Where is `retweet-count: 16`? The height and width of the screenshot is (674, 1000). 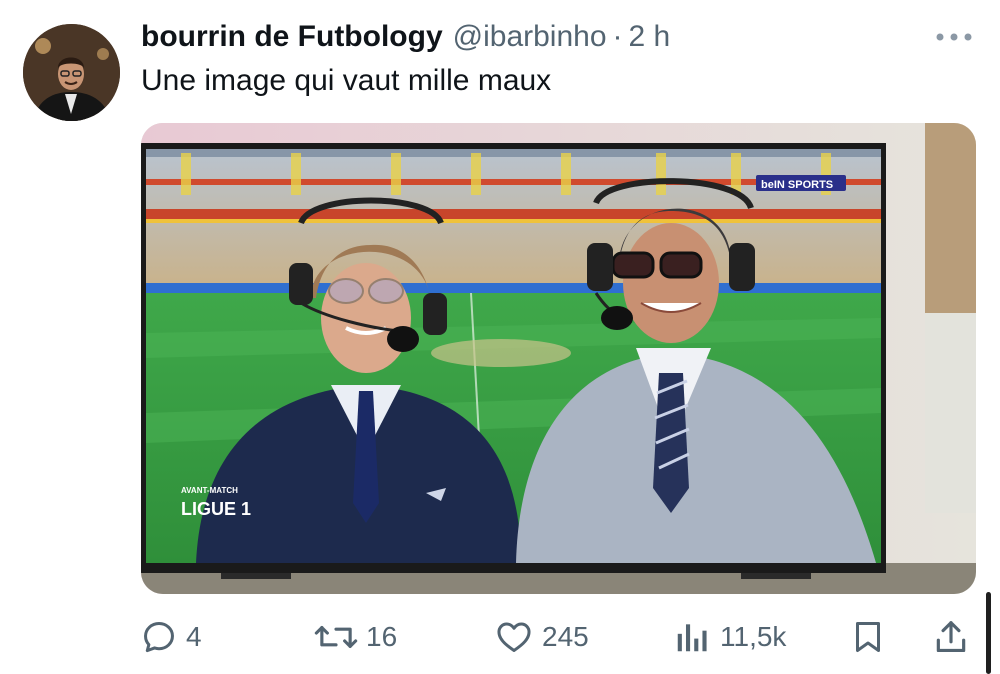 retweet-count: 16 is located at coordinates (382, 636).